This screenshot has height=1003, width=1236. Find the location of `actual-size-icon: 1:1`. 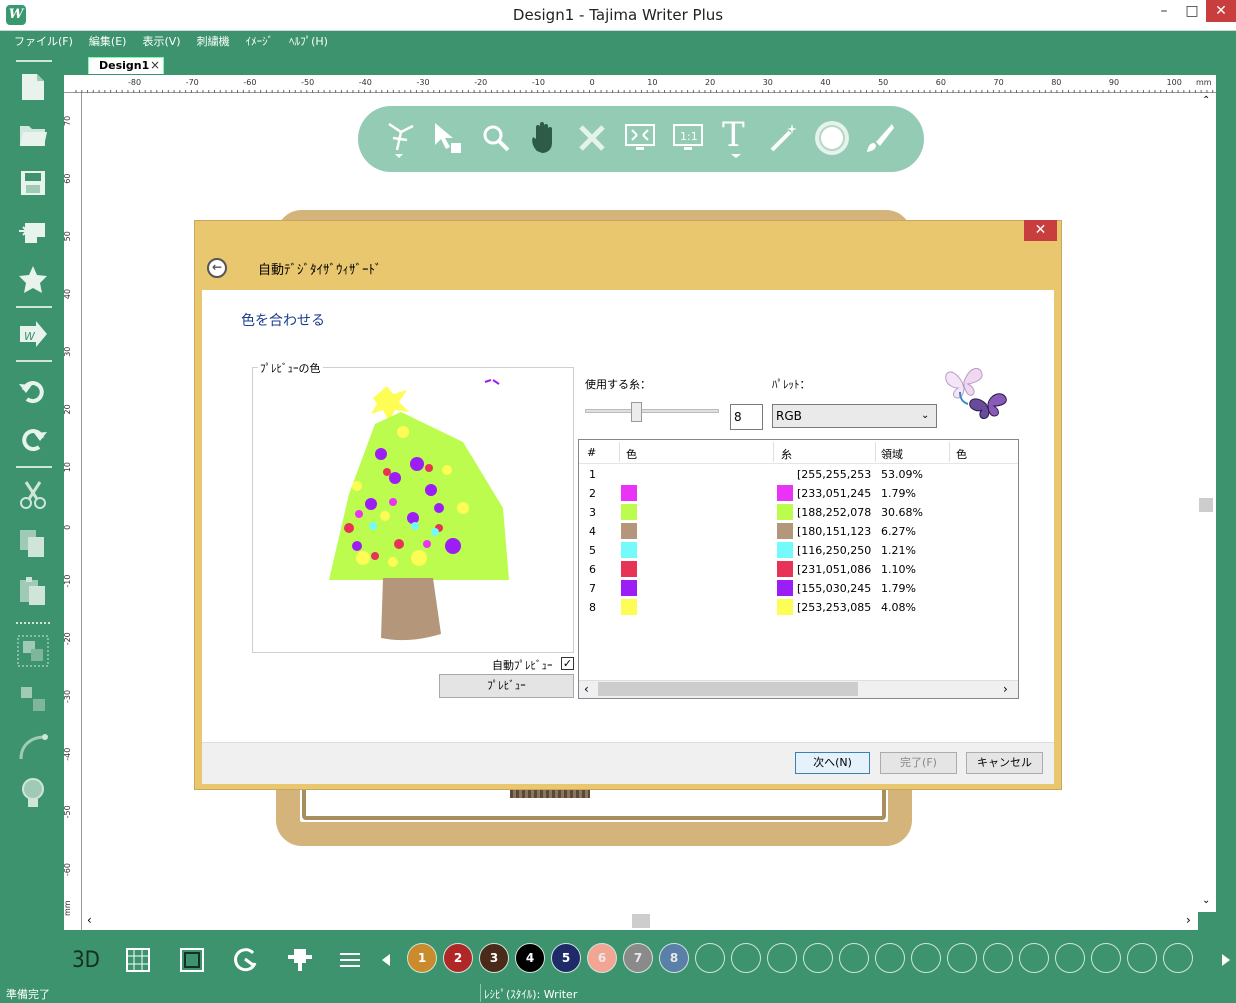

actual-size-icon: 1:1 is located at coordinates (688, 138).